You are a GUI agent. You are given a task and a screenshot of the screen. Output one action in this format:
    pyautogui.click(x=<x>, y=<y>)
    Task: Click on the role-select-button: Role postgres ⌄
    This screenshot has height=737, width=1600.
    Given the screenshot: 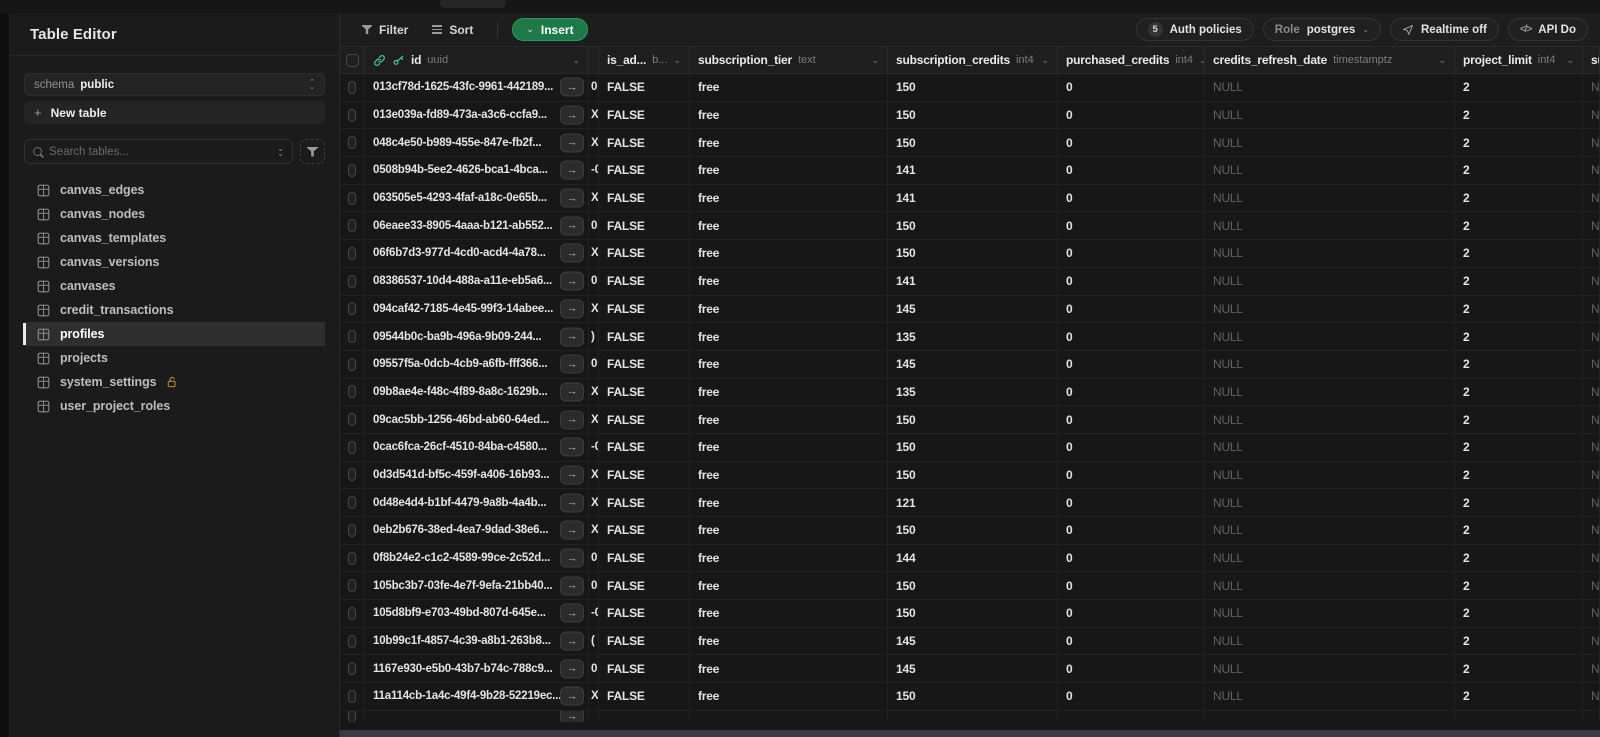 What is the action you would take?
    pyautogui.click(x=1321, y=29)
    